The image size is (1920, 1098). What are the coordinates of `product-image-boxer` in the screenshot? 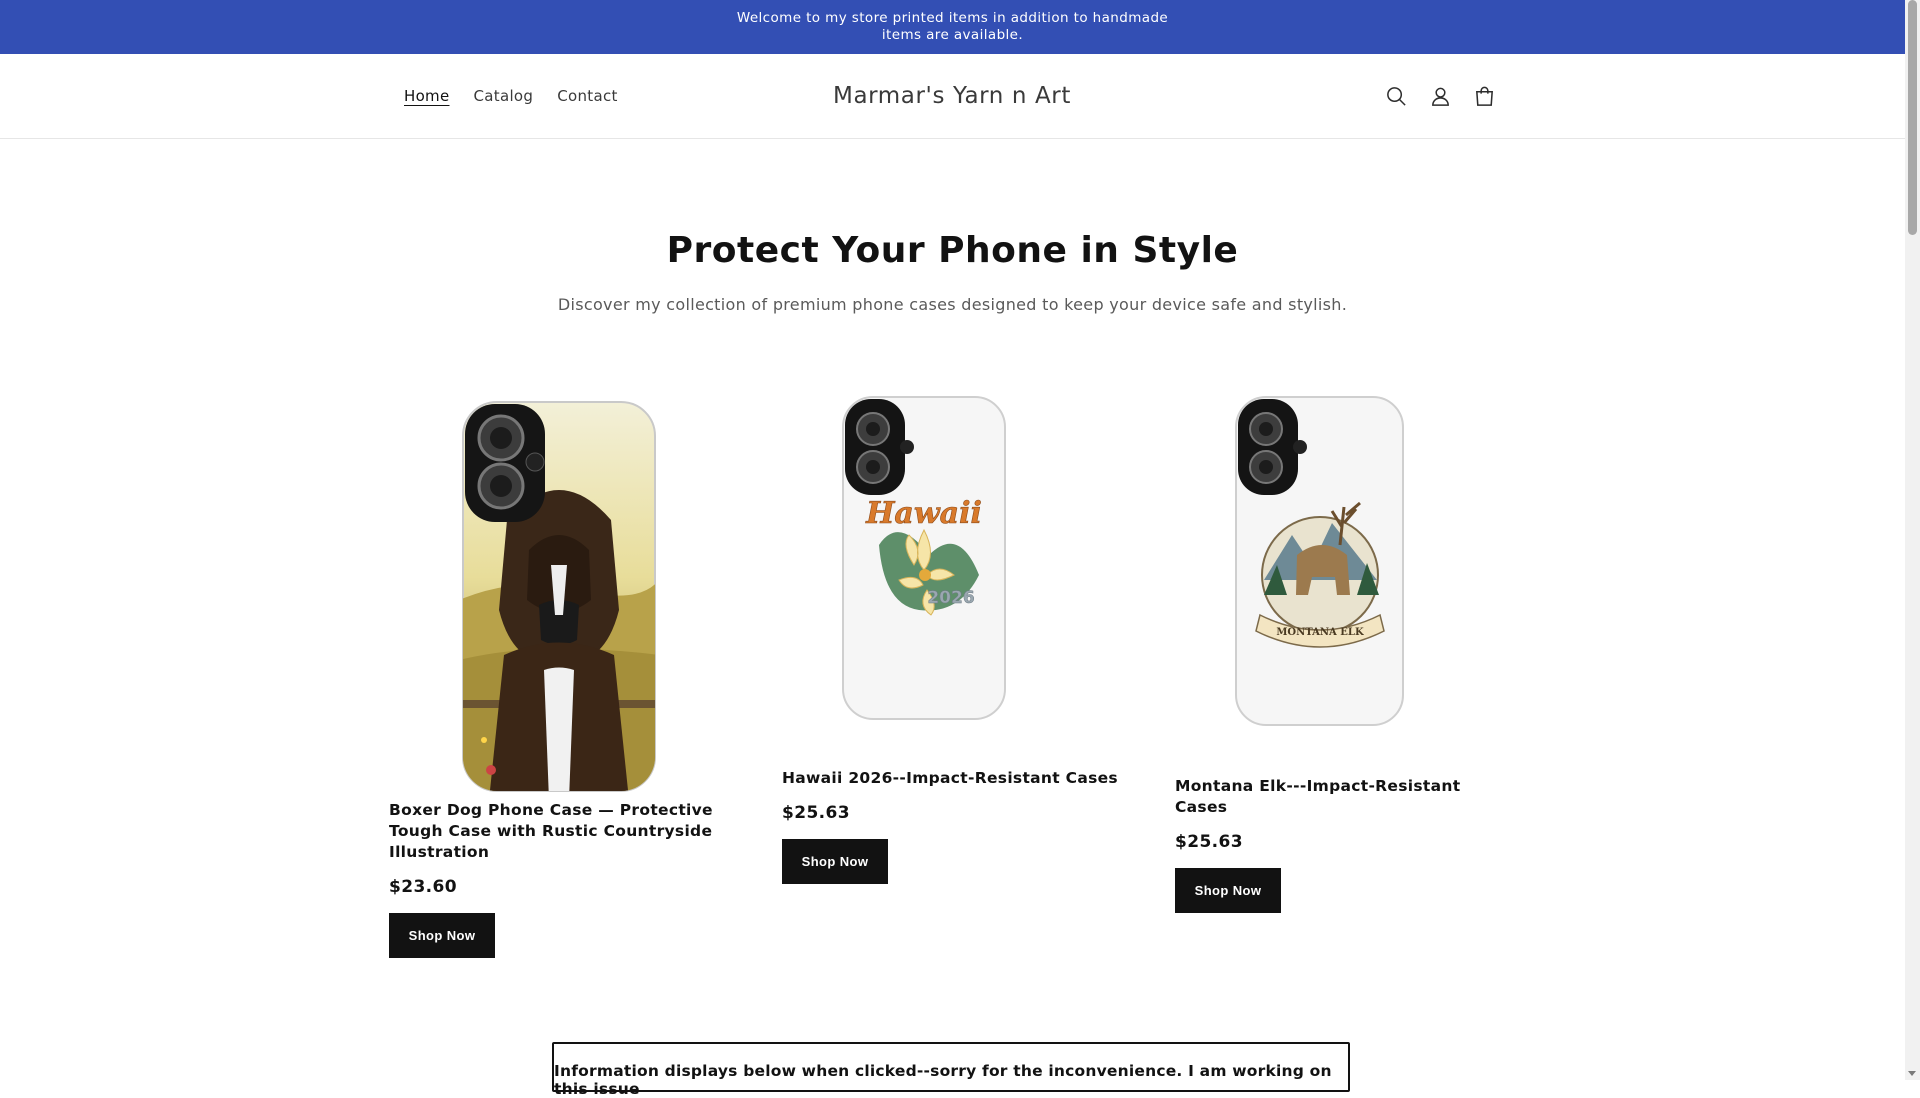 It's located at (559, 597).